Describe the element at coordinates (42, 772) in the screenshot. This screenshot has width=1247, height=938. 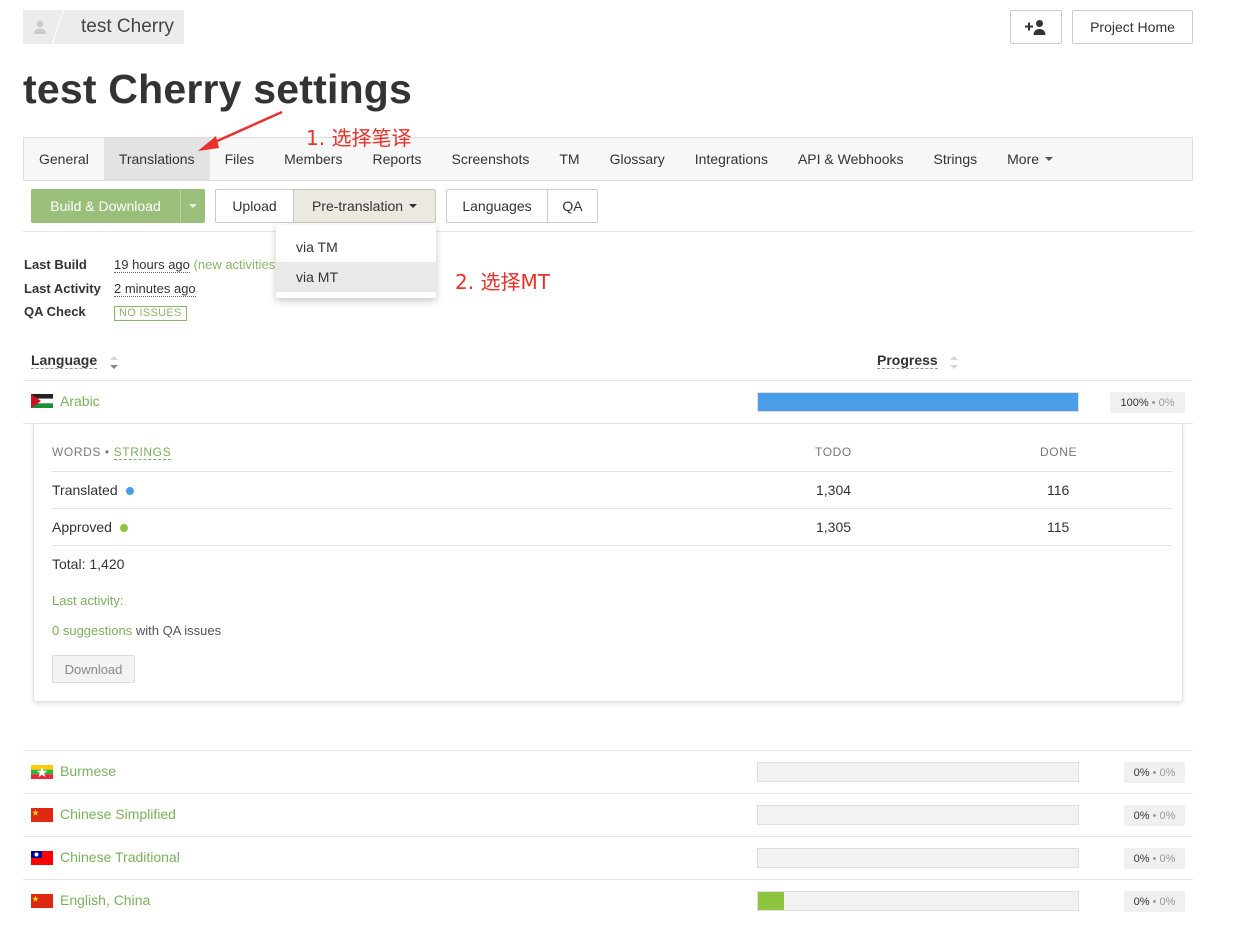
I see `flag-myanmar-icon` at that location.